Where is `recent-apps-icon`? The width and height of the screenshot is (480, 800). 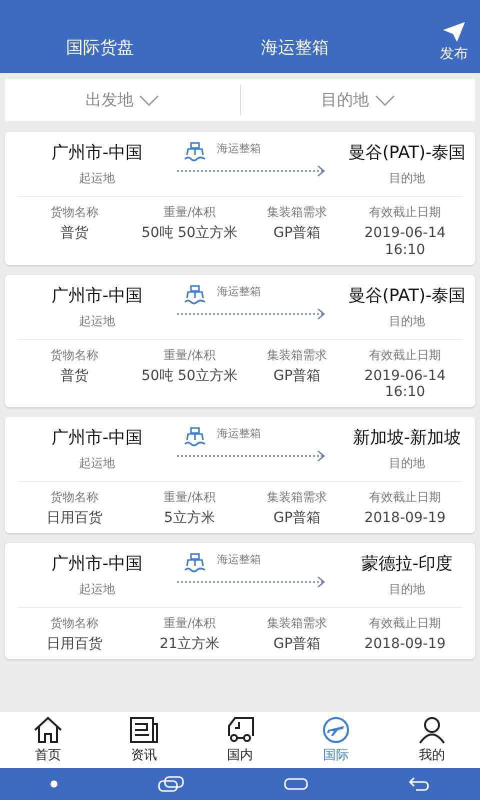 recent-apps-icon is located at coordinates (171, 784).